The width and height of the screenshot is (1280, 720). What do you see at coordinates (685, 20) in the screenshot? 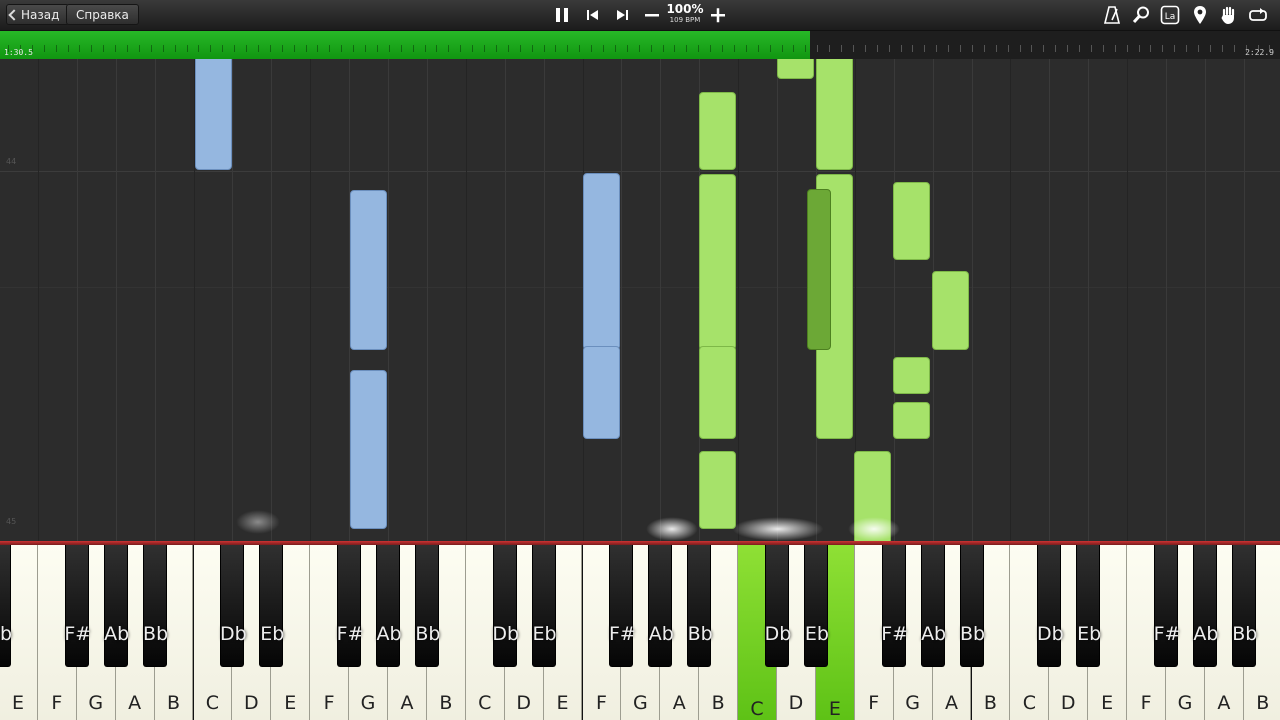
I see `tempo-bpm: 109 BPM` at bounding box center [685, 20].